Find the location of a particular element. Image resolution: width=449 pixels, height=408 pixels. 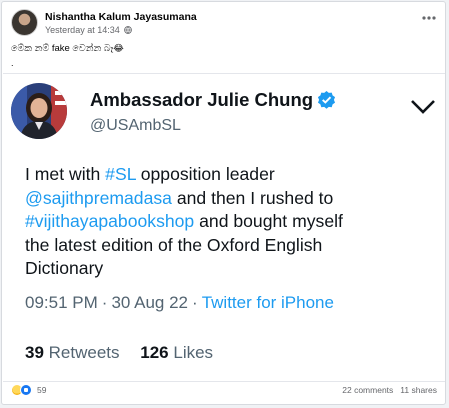

post-meta: Yesterday at 14:34 is located at coordinates (89, 30).